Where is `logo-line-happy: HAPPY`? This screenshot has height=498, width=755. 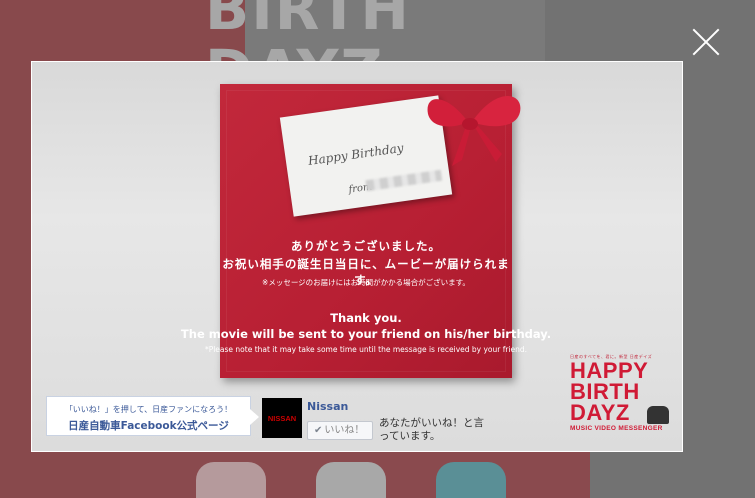 logo-line-happy: HAPPY is located at coordinates (609, 370).